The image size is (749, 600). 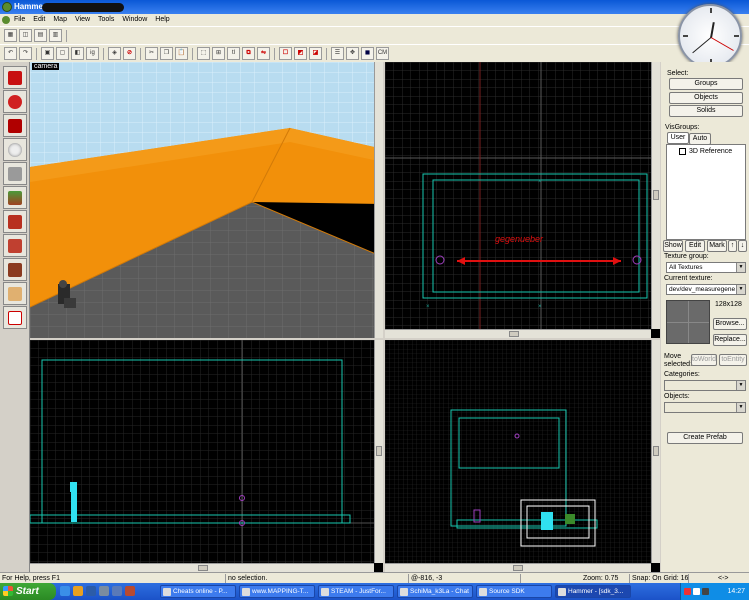 I want to click on undo-icon: ↶, so click(x=10, y=53).